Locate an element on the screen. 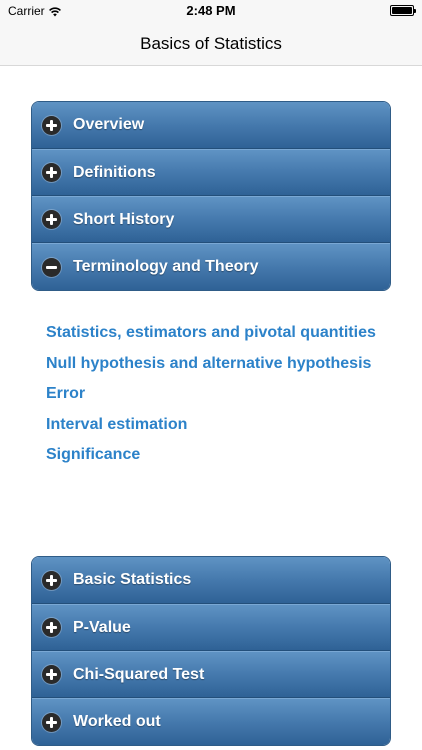 The height and width of the screenshot is (750, 422). link-significance: Significance is located at coordinates (211, 455).